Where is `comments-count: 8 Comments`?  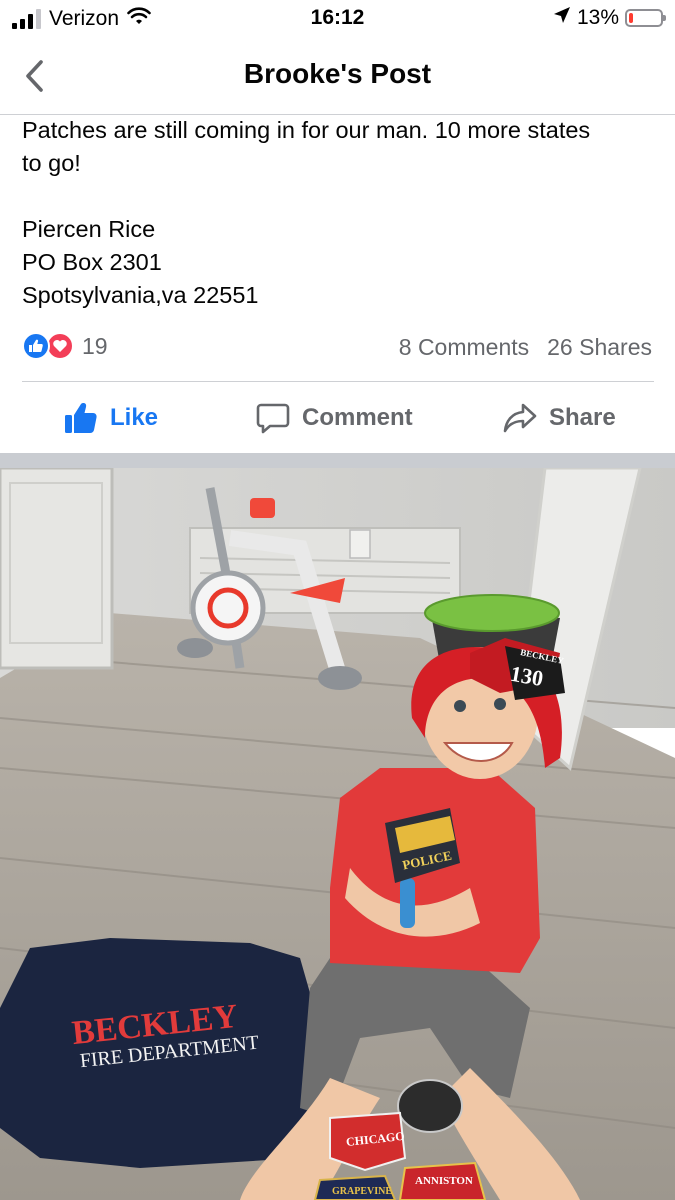 comments-count: 8 Comments is located at coordinates (464, 347).